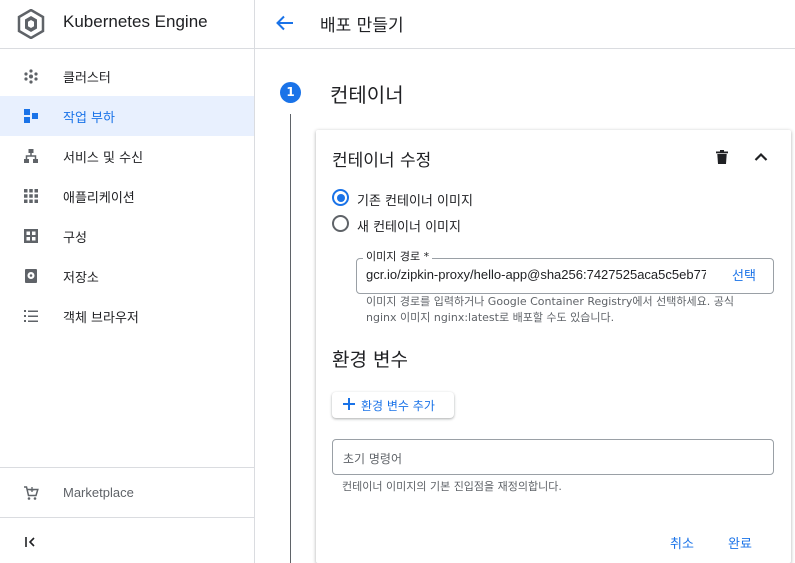 This screenshot has width=795, height=563. I want to click on collapse-sidebar-icon, so click(30, 542).